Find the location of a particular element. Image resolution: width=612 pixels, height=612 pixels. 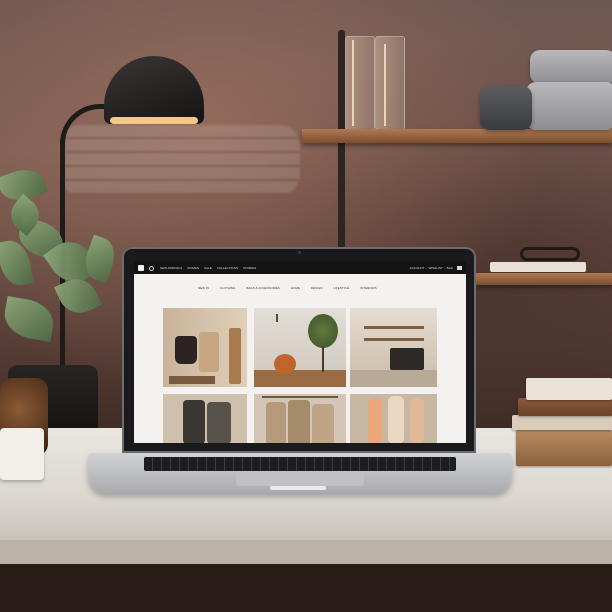

magazine is located at coordinates (538, 267).